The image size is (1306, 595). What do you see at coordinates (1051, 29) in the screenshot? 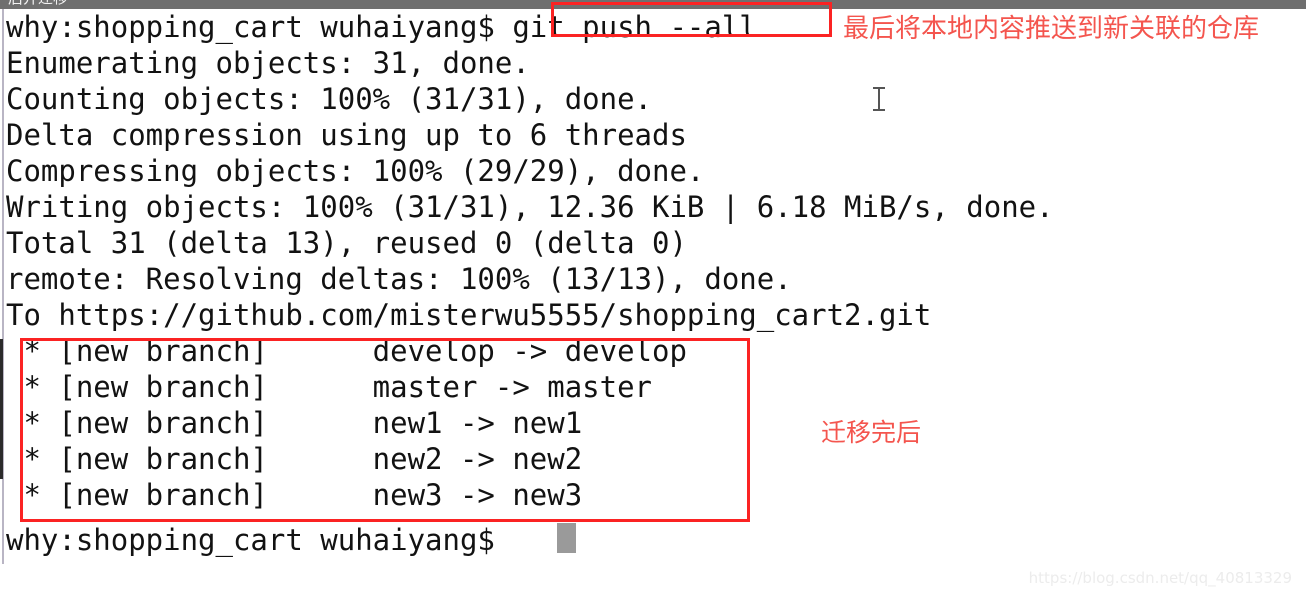
I see `annotation-push-command: 最后将本地内容推送到新关联的仓库` at bounding box center [1051, 29].